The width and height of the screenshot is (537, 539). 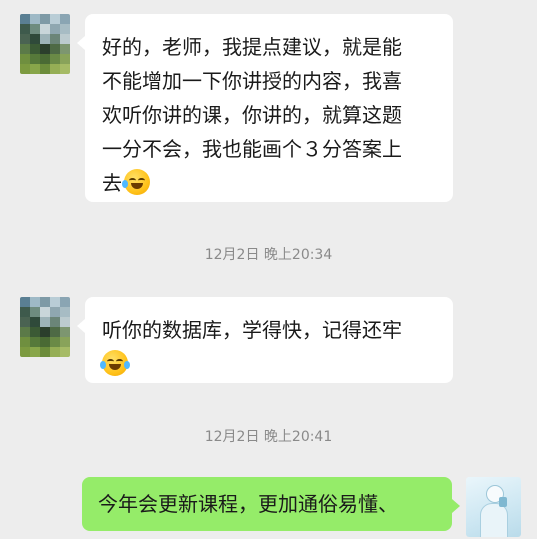 What do you see at coordinates (252, 149) in the screenshot?
I see `message-text-line: 一分不会，我也能画个３分答案上` at bounding box center [252, 149].